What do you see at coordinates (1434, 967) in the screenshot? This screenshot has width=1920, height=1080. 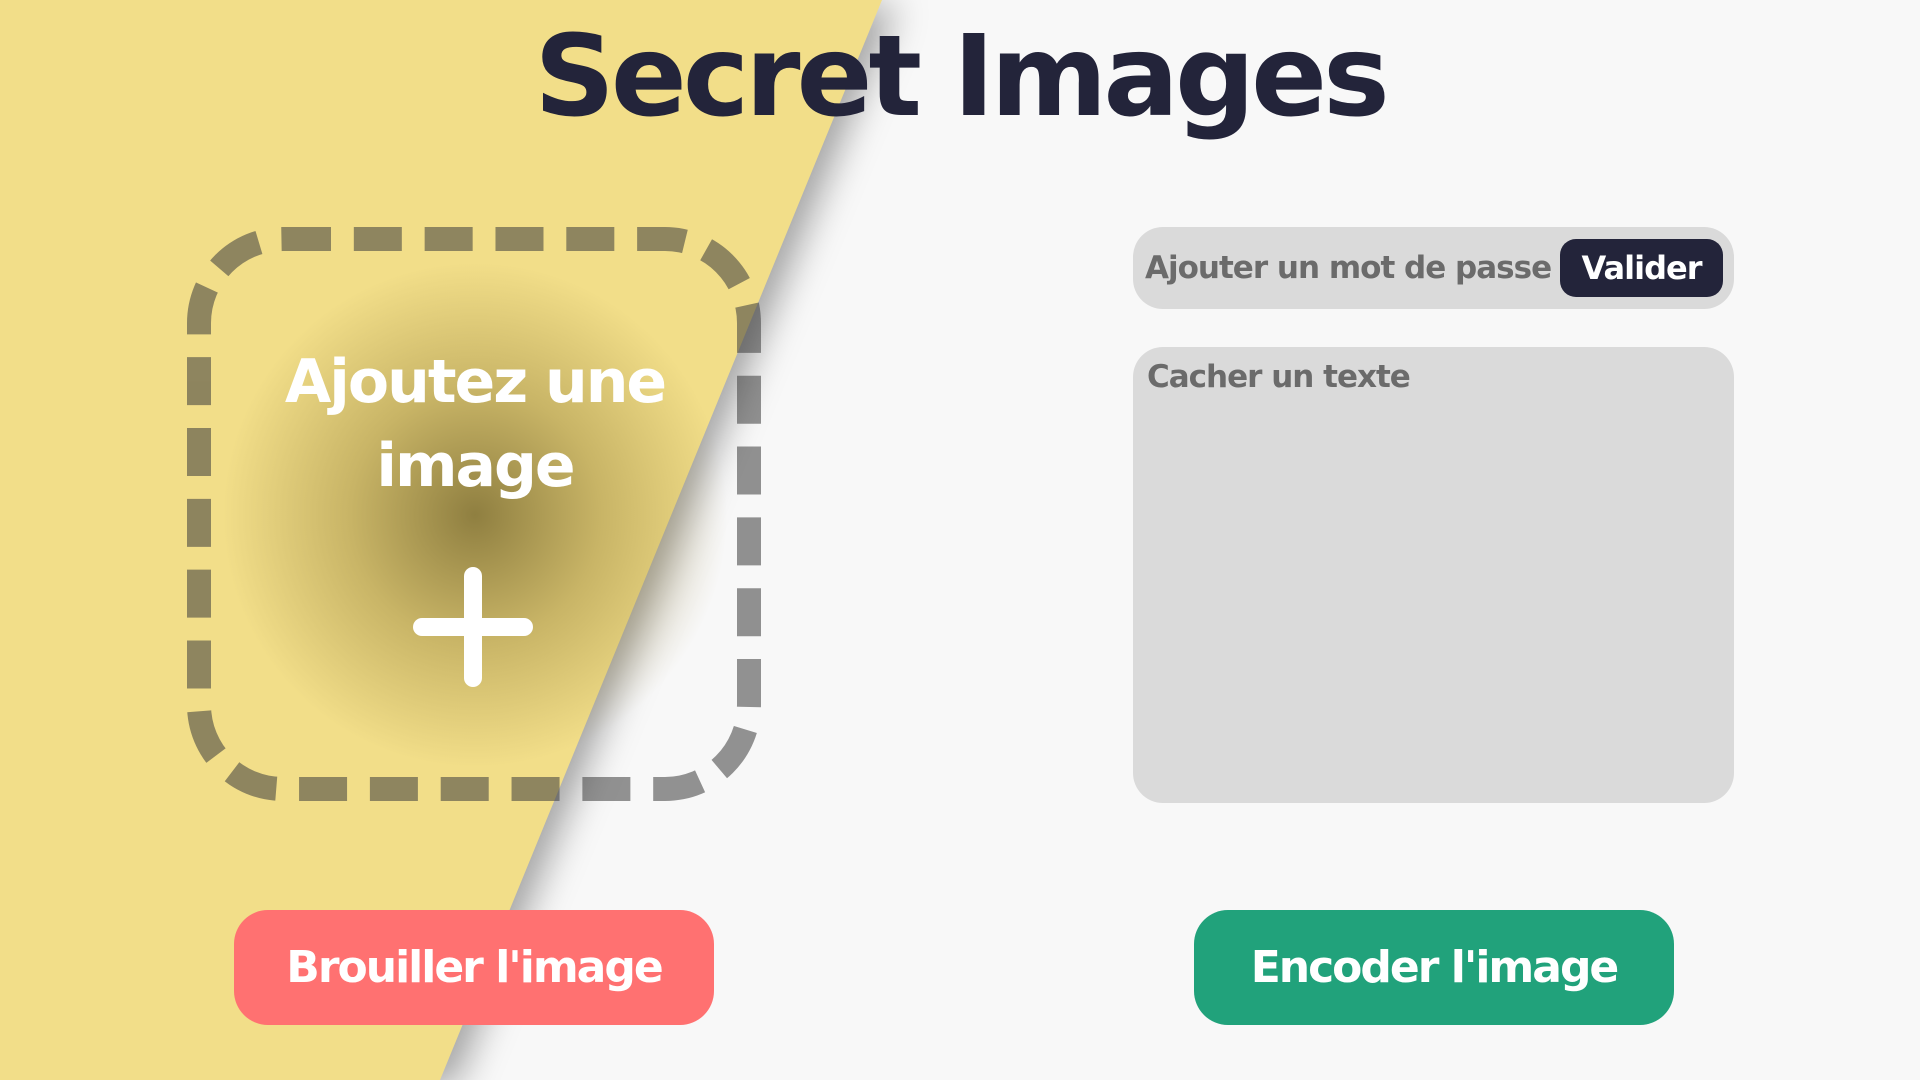 I see `encode-image-button: Encoder l'image` at bounding box center [1434, 967].